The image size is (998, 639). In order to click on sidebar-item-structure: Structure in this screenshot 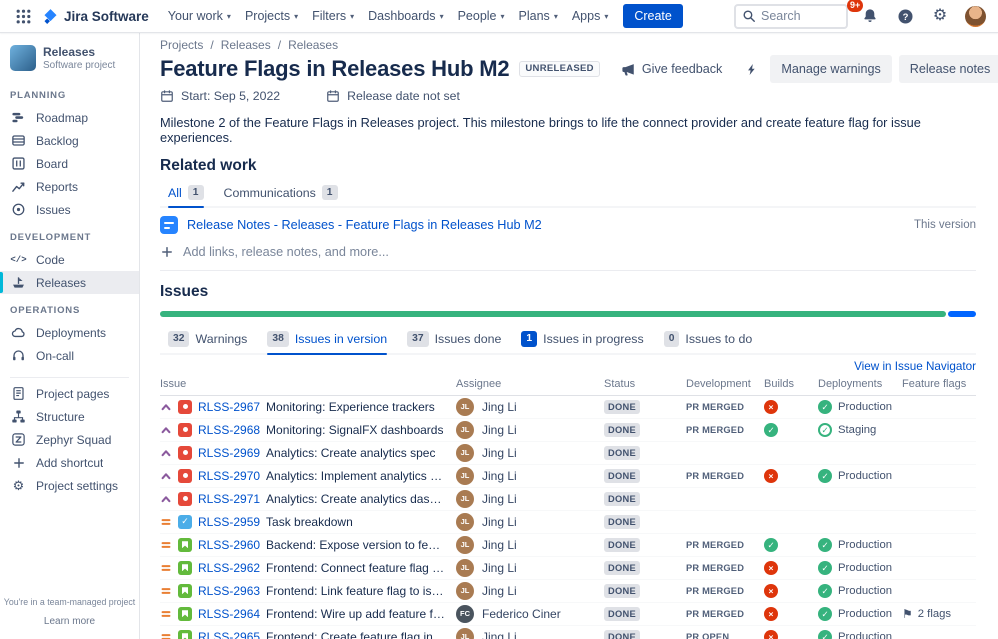, I will do `click(69, 416)`.